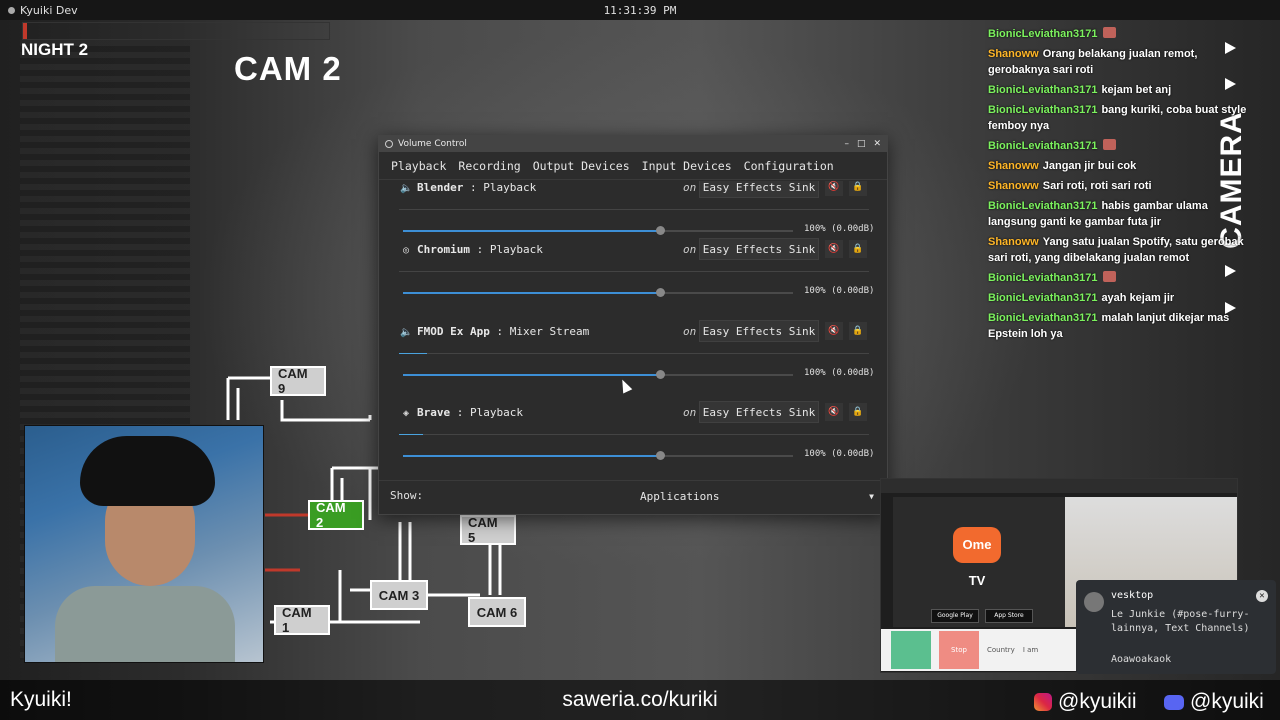 This screenshot has width=1280, height=720. What do you see at coordinates (55, 49) in the screenshot?
I see `night-label: NIGHT 2` at bounding box center [55, 49].